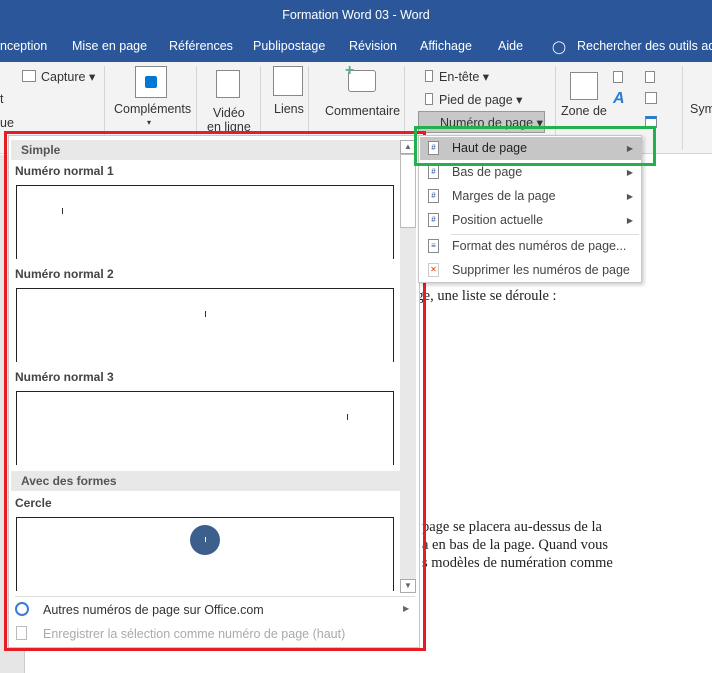 This screenshot has height=673, width=712. Describe the element at coordinates (433, 246) in the screenshot. I see `format-icon: ≡` at that location.